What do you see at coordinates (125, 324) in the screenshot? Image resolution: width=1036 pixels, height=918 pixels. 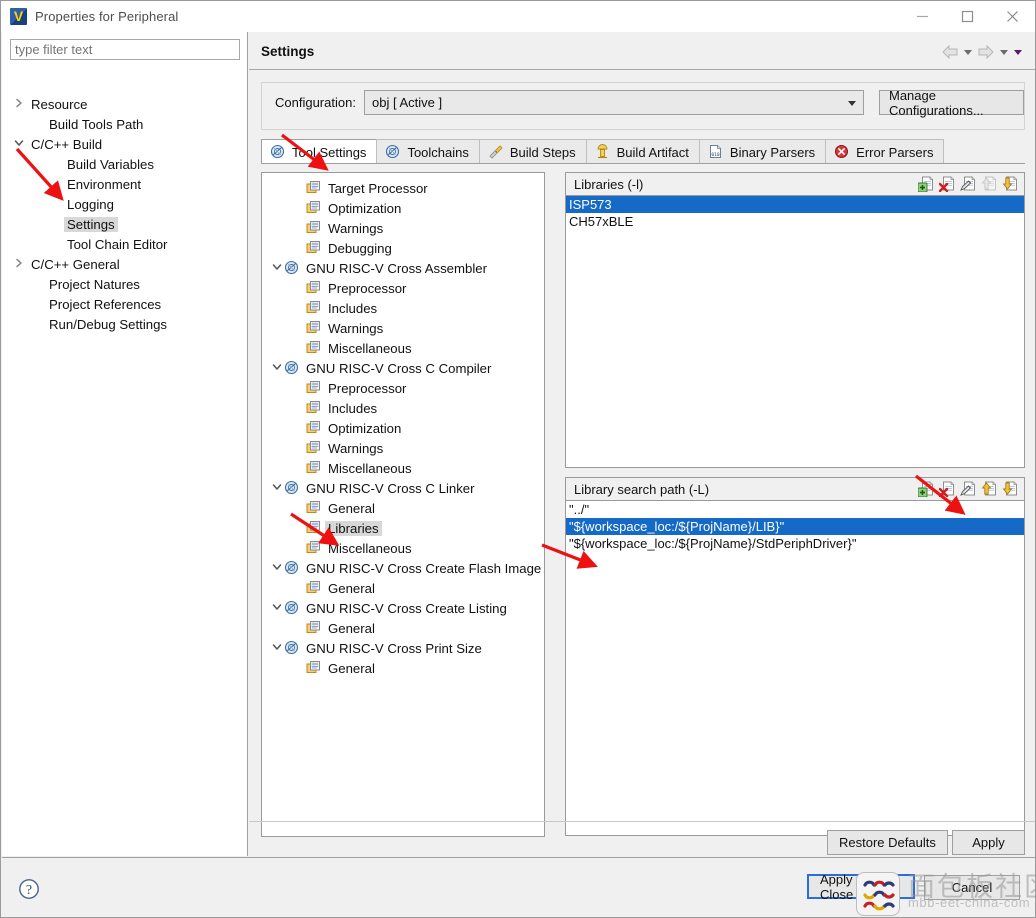 I see `sidebar-item-run-debug-settings: Run/Debug Settings` at bounding box center [125, 324].